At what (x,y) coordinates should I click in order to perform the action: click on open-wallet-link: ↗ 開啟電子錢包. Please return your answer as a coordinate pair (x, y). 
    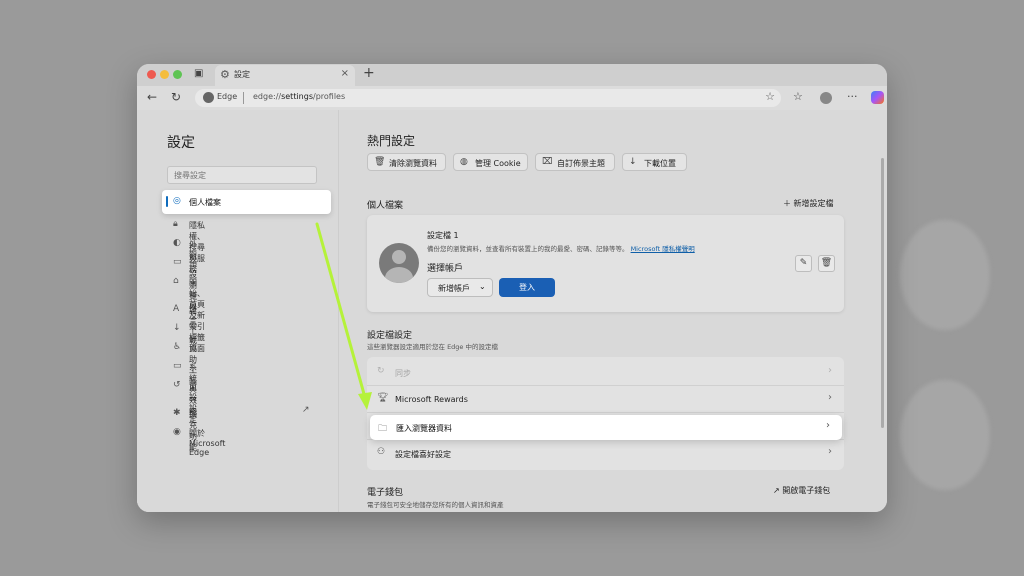
    Looking at the image, I should click on (801, 490).